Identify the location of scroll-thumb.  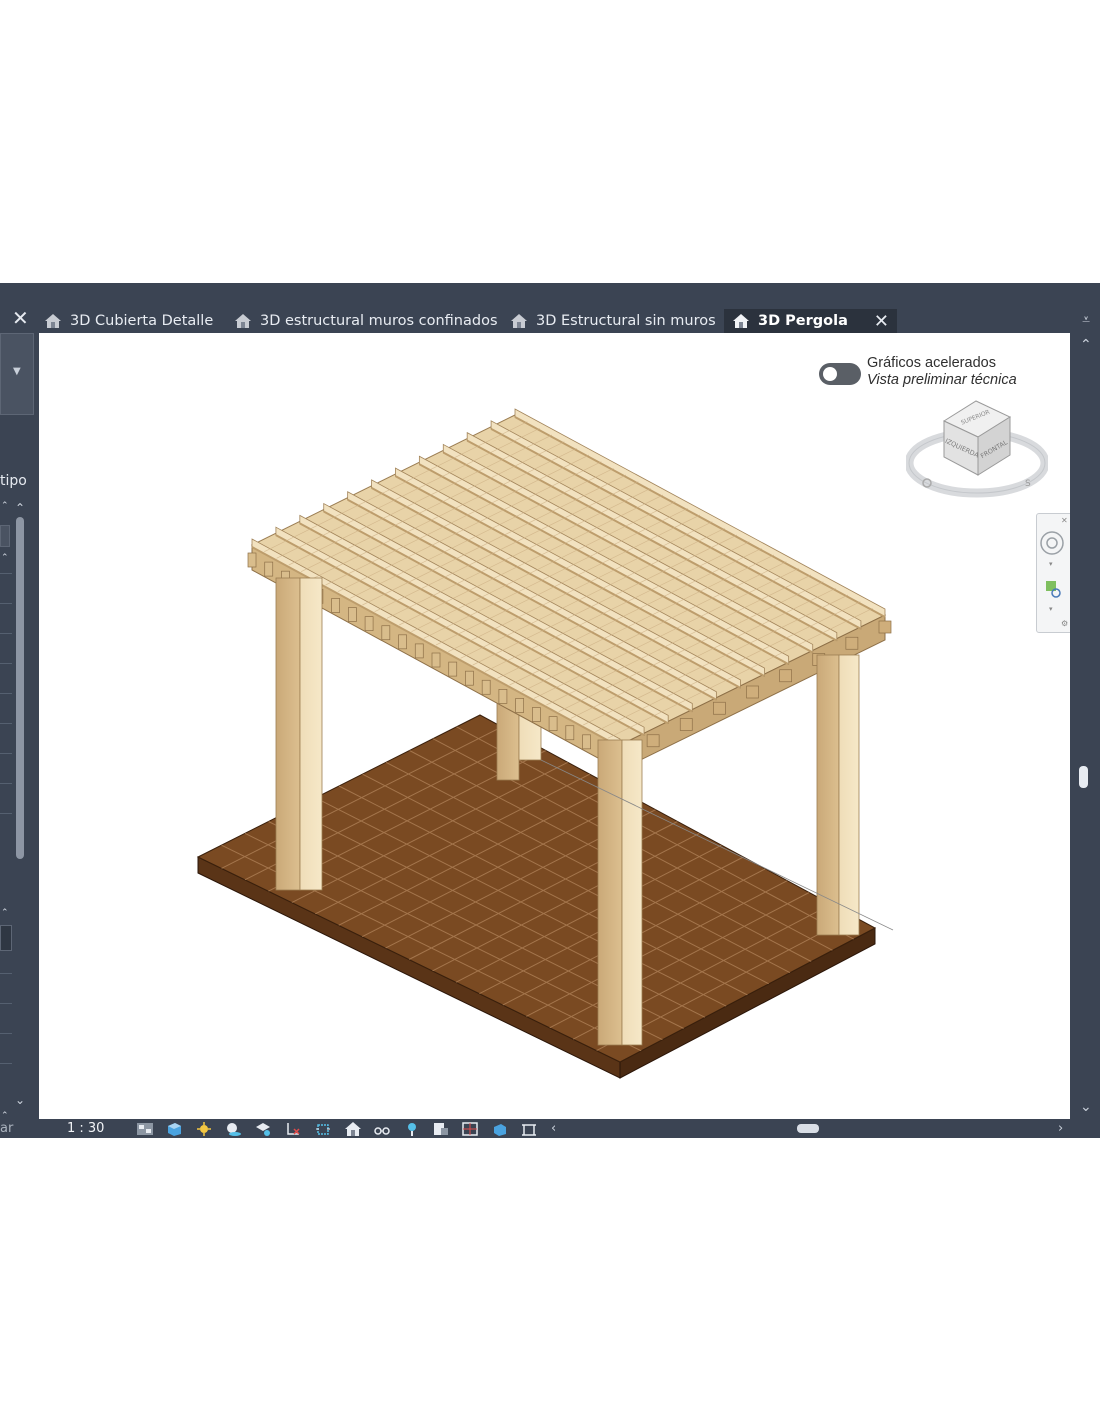
(1083, 777).